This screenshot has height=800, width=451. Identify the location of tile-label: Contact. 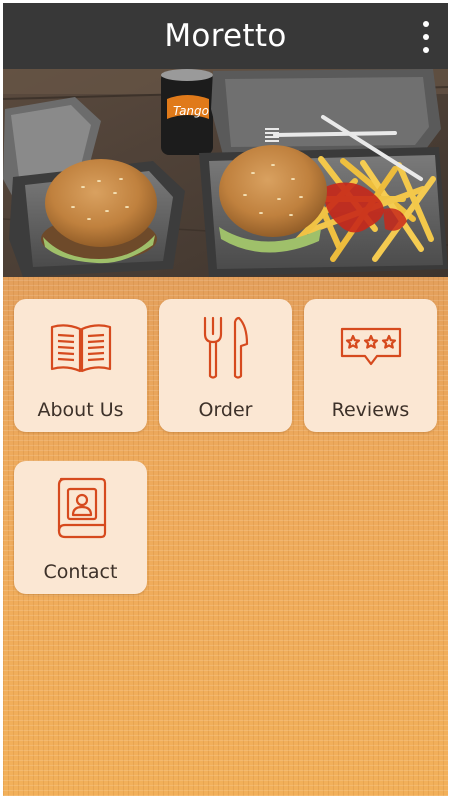
(80, 572).